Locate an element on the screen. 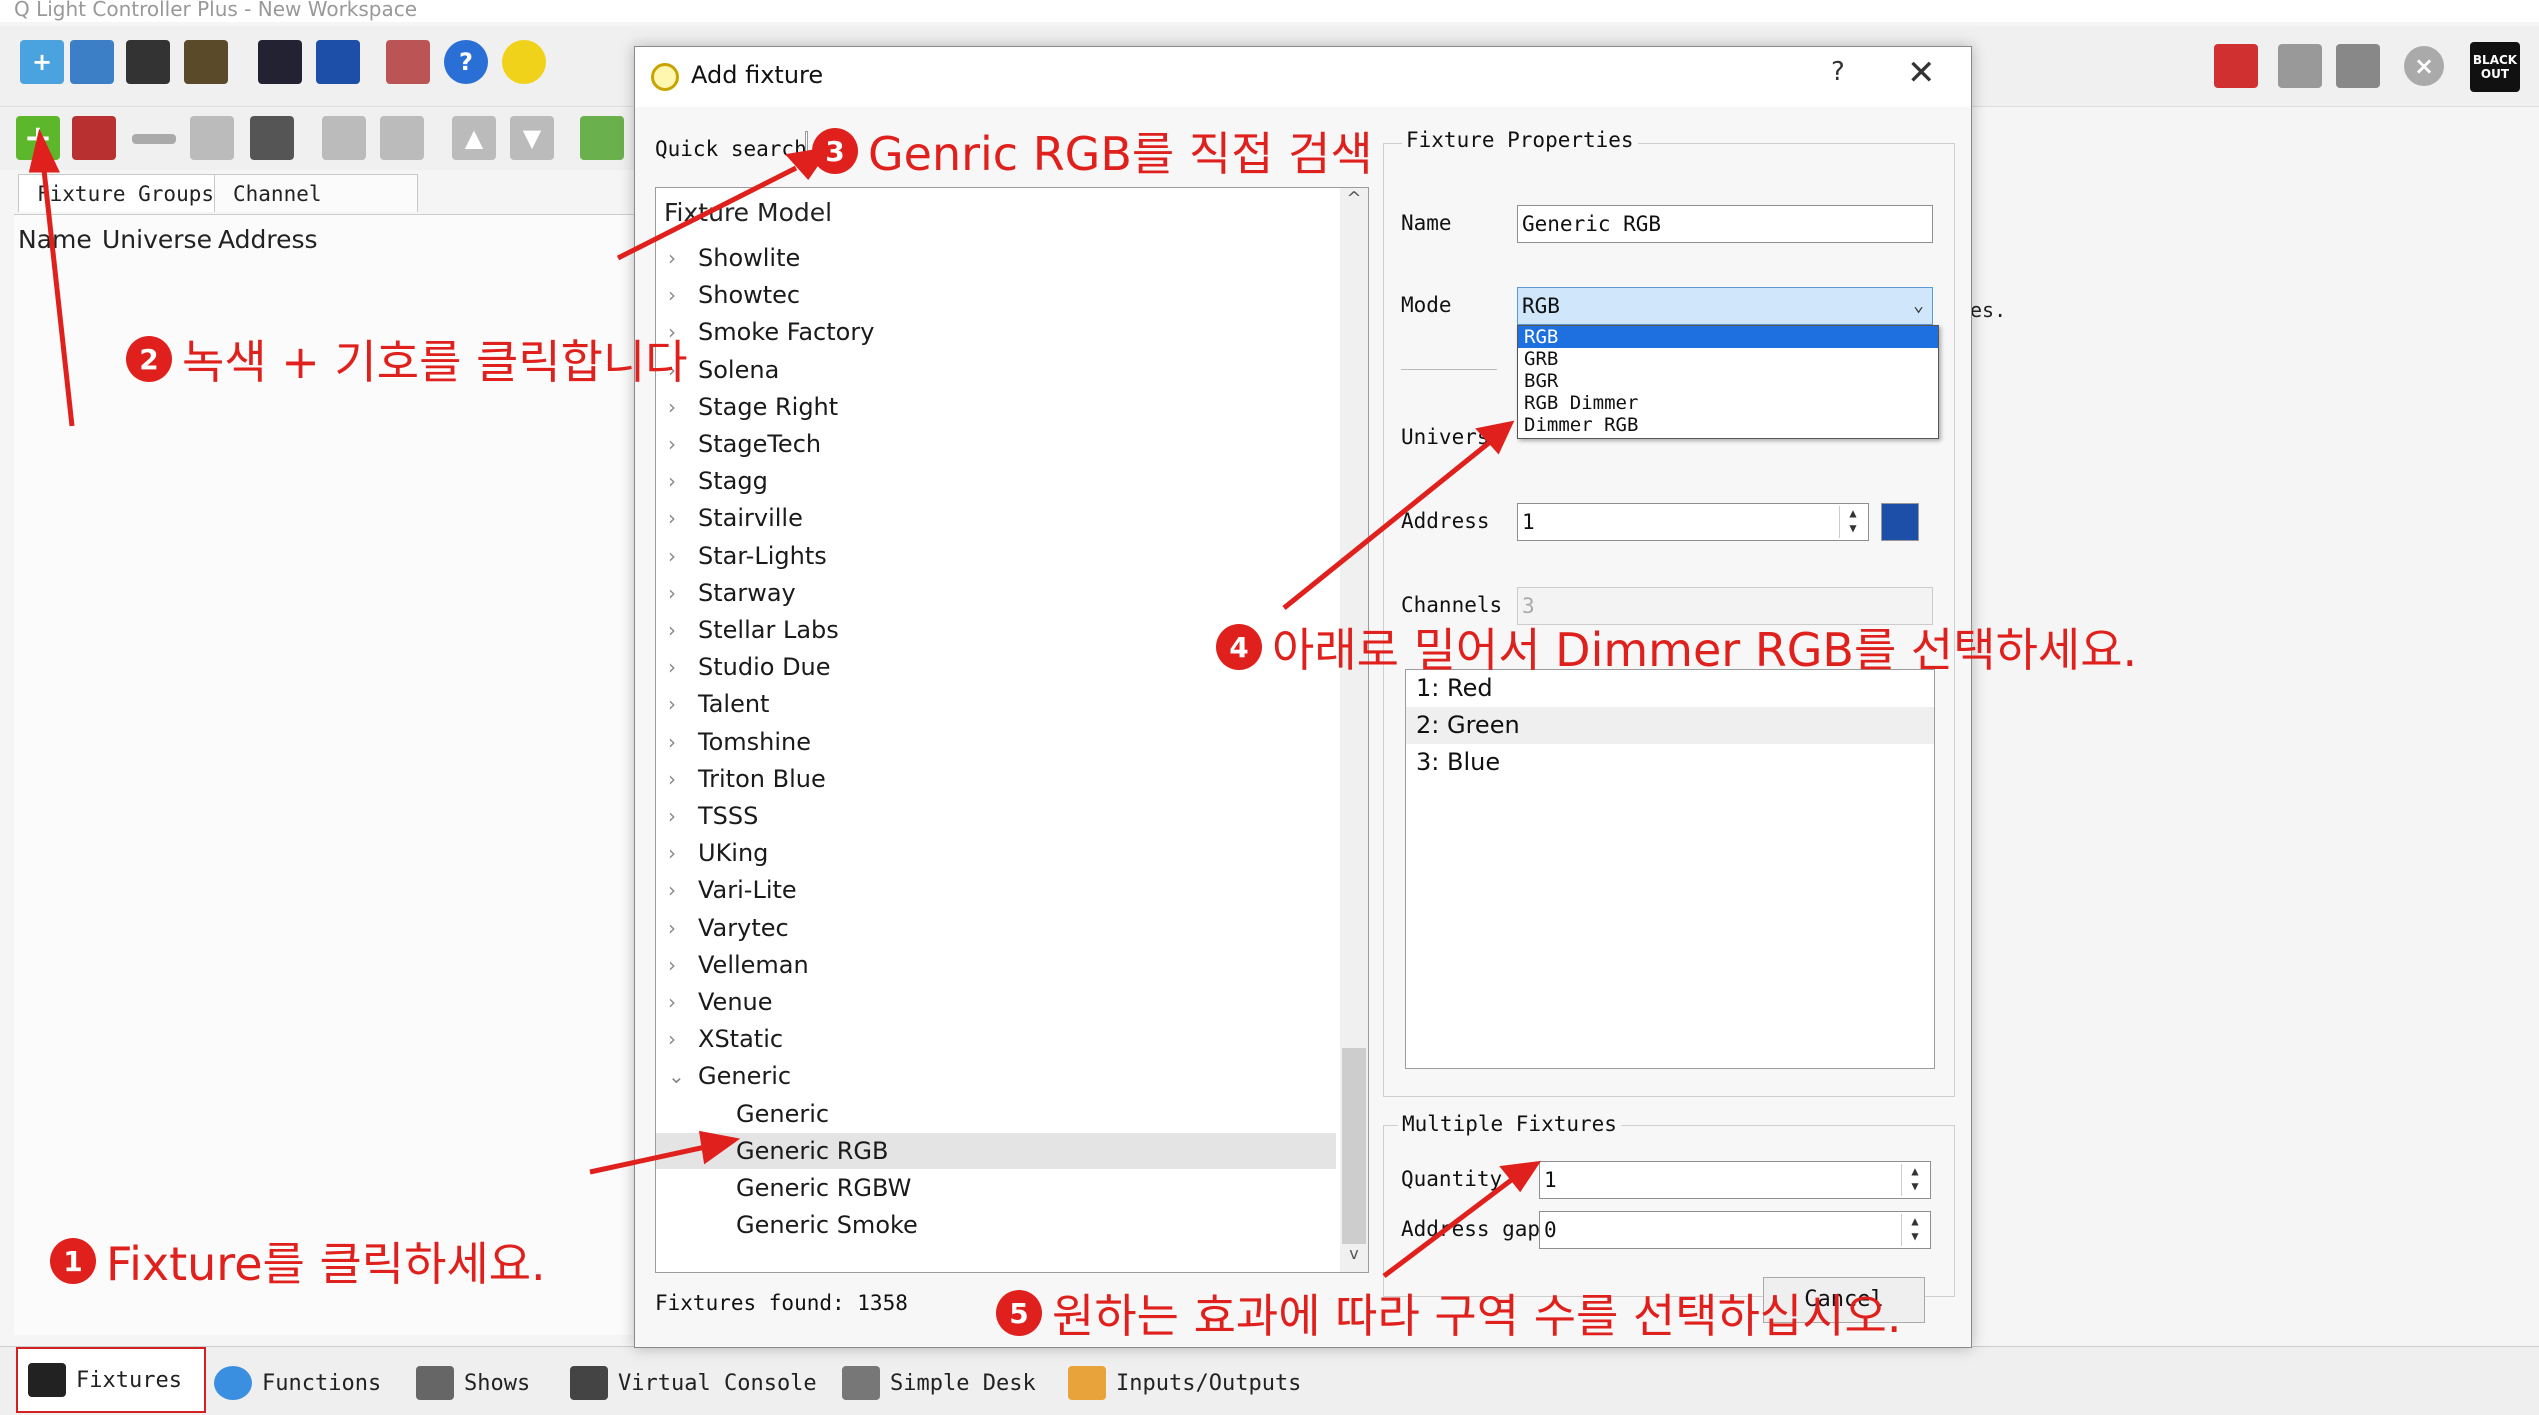 This screenshot has height=1415, width=2539. annotation-text: Fixture를 클릭하세요. is located at coordinates (326, 1264).